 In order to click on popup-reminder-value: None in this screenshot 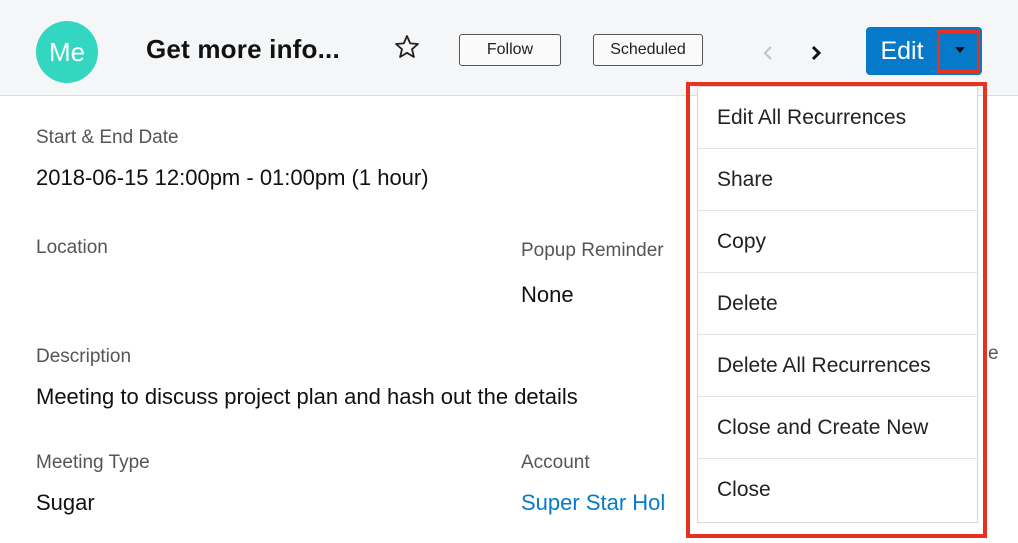, I will do `click(547, 294)`.